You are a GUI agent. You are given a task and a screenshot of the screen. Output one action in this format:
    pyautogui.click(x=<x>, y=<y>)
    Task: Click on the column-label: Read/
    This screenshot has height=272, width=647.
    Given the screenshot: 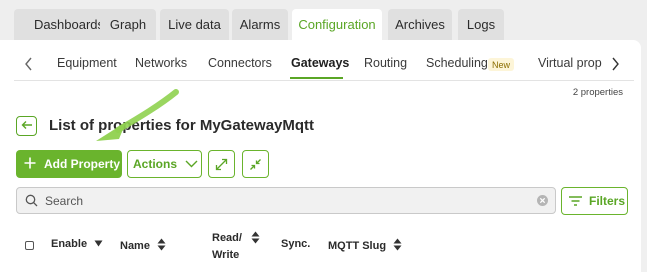 What is the action you would take?
    pyautogui.click(x=227, y=238)
    